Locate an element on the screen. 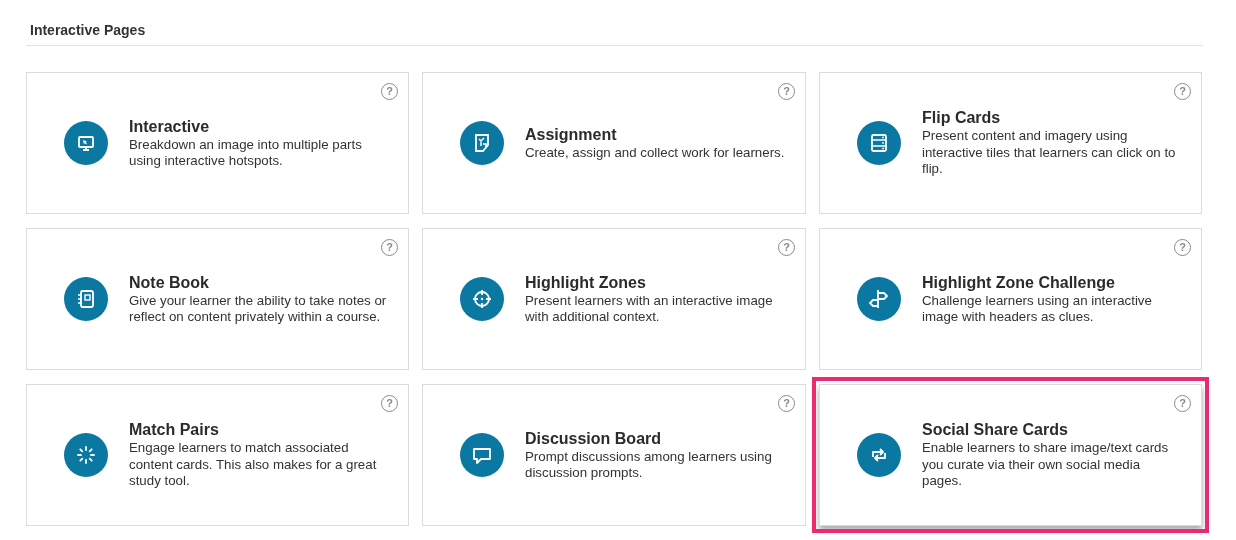 Image resolution: width=1236 pixels, height=540 pixels. card-description: Challenge learners using an interactive image with headers as clues. is located at coordinates (1037, 309).